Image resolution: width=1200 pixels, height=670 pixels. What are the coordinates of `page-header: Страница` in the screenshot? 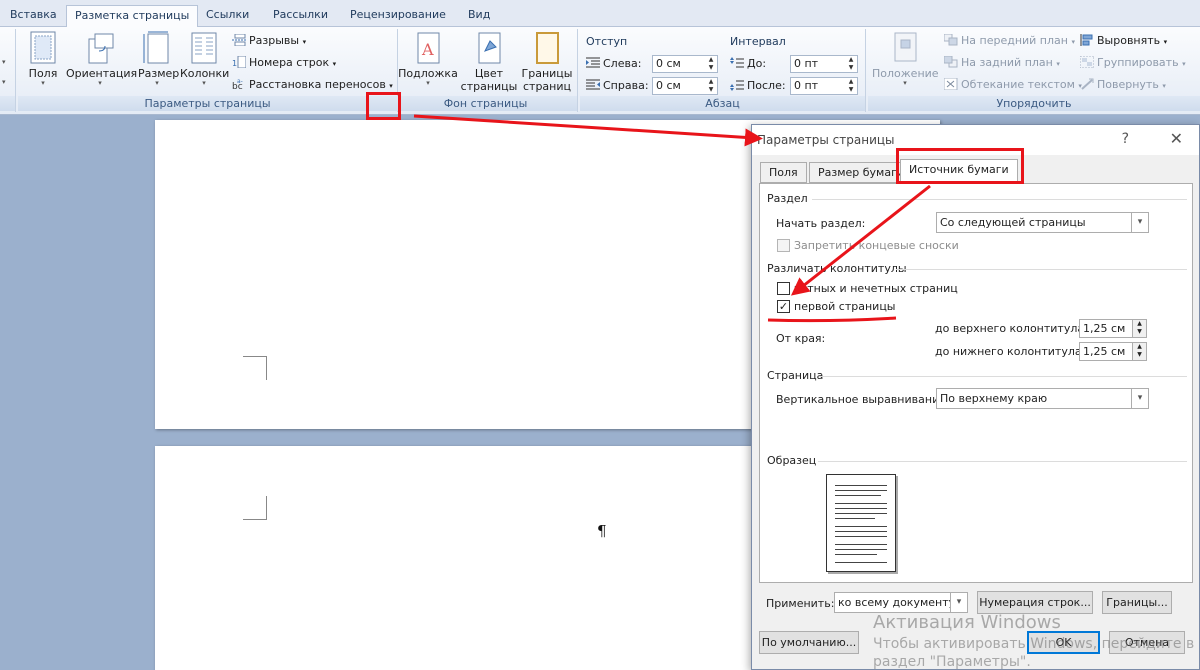 It's located at (795, 375).